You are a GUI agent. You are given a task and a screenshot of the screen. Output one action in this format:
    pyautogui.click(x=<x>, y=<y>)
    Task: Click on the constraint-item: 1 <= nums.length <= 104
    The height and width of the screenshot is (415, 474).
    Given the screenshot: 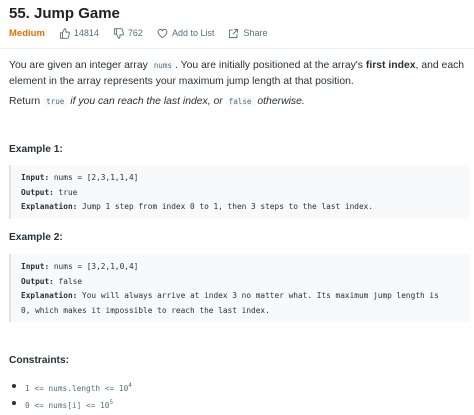 What is the action you would take?
    pyautogui.click(x=72, y=386)
    